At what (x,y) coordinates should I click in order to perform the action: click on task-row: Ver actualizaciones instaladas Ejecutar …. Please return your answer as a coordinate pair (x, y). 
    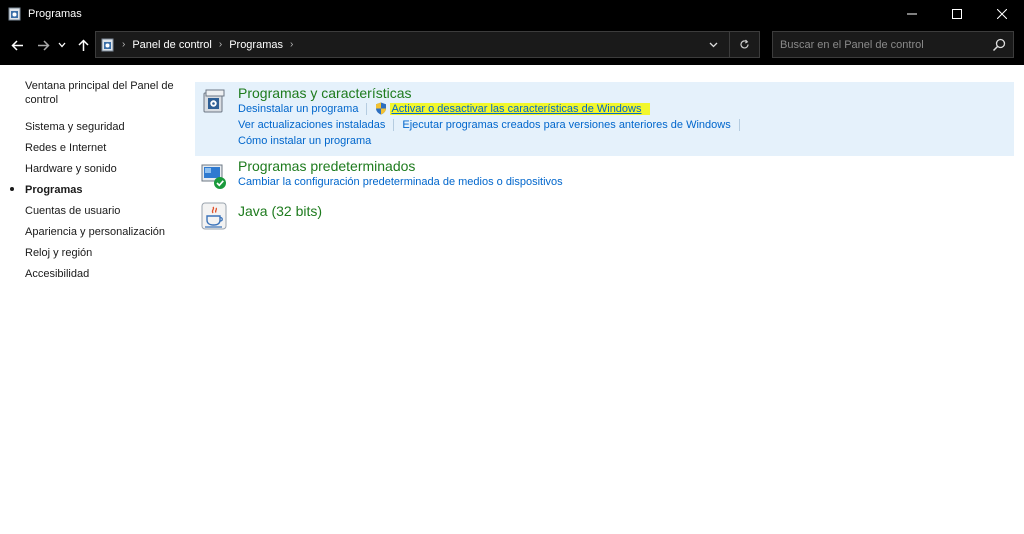
    Looking at the image, I should click on (493, 125).